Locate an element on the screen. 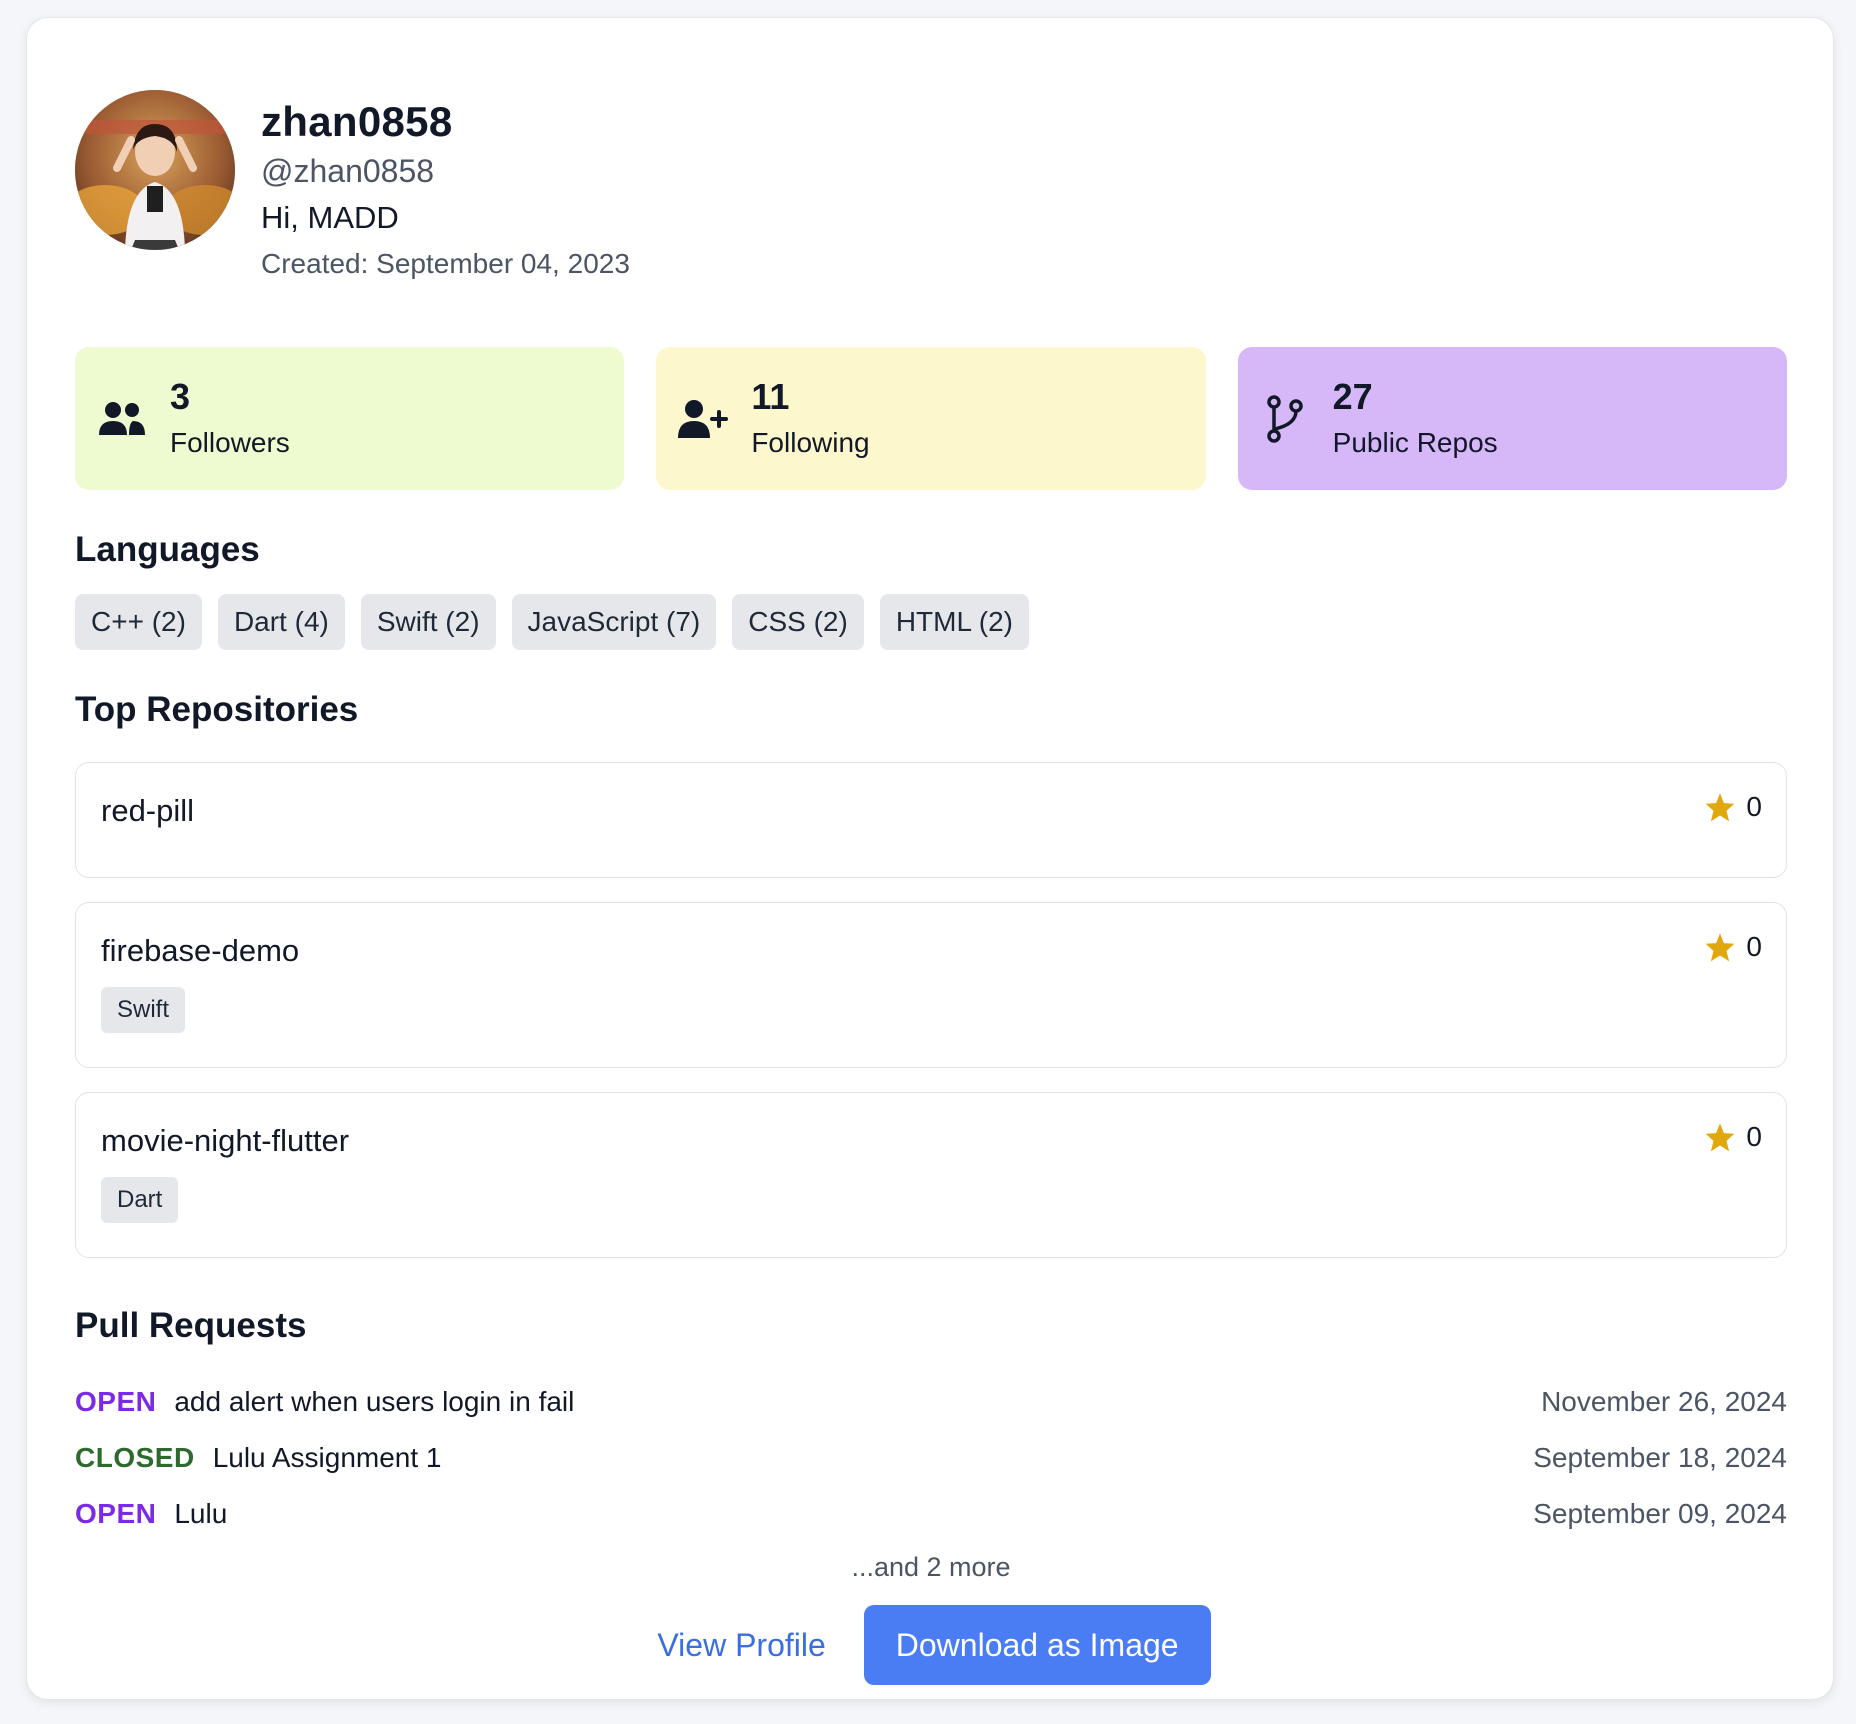 The image size is (1856, 1724). repo-name: movie-night-flutter is located at coordinates (931, 1141).